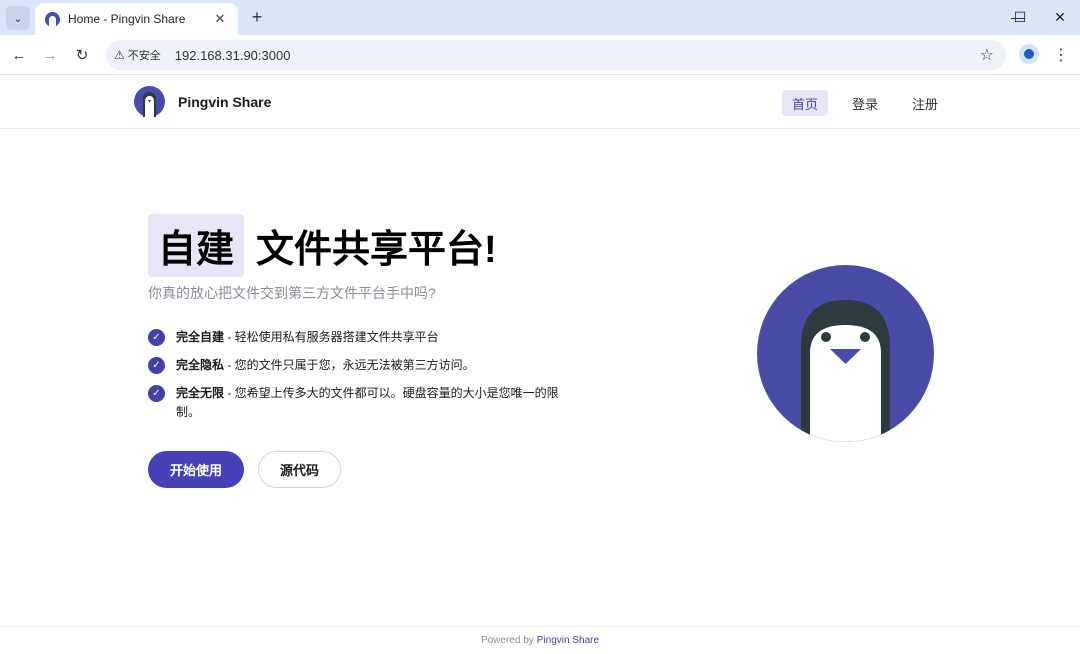 The height and width of the screenshot is (654, 1080). What do you see at coordinates (200, 365) in the screenshot?
I see `feature-bold: 完全隐私` at bounding box center [200, 365].